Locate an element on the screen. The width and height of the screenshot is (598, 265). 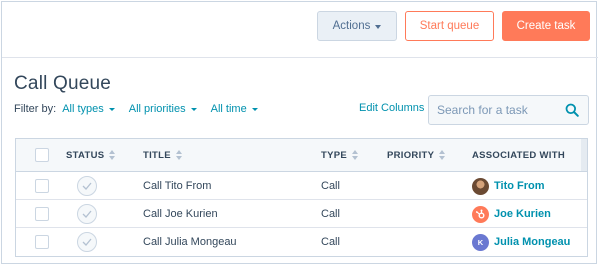
task-title: Call Julia Mongeau is located at coordinates (190, 242).